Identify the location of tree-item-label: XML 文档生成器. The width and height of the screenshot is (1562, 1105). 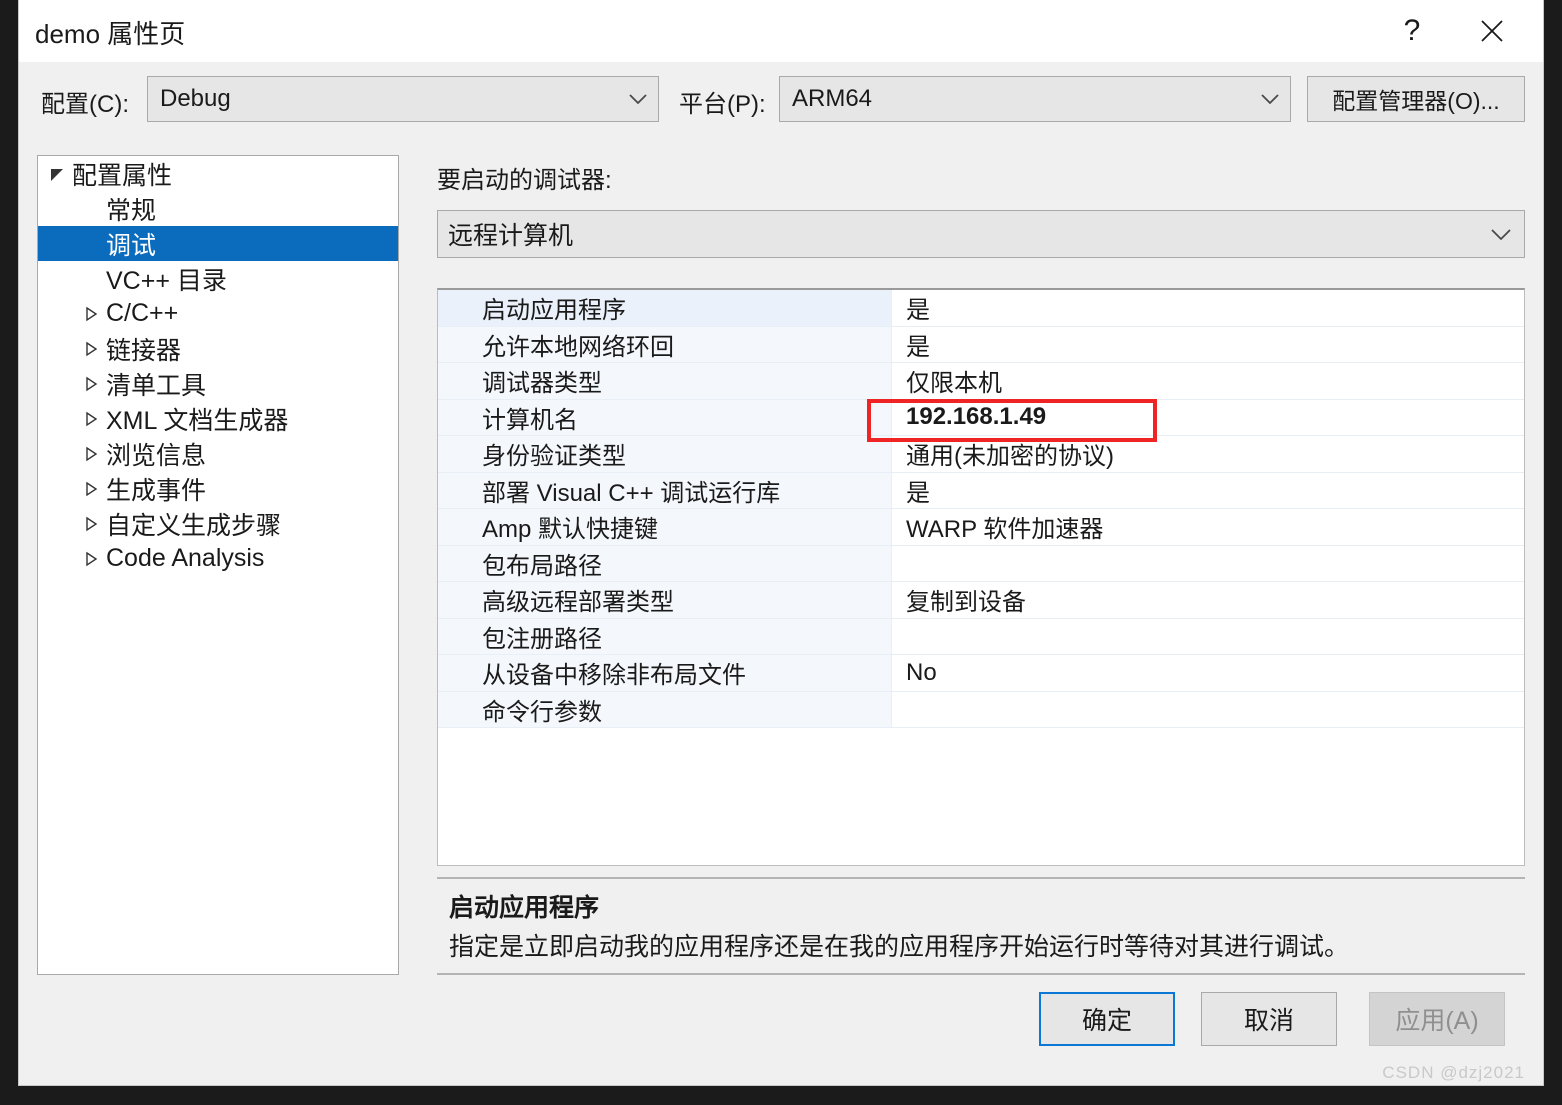
(197, 420).